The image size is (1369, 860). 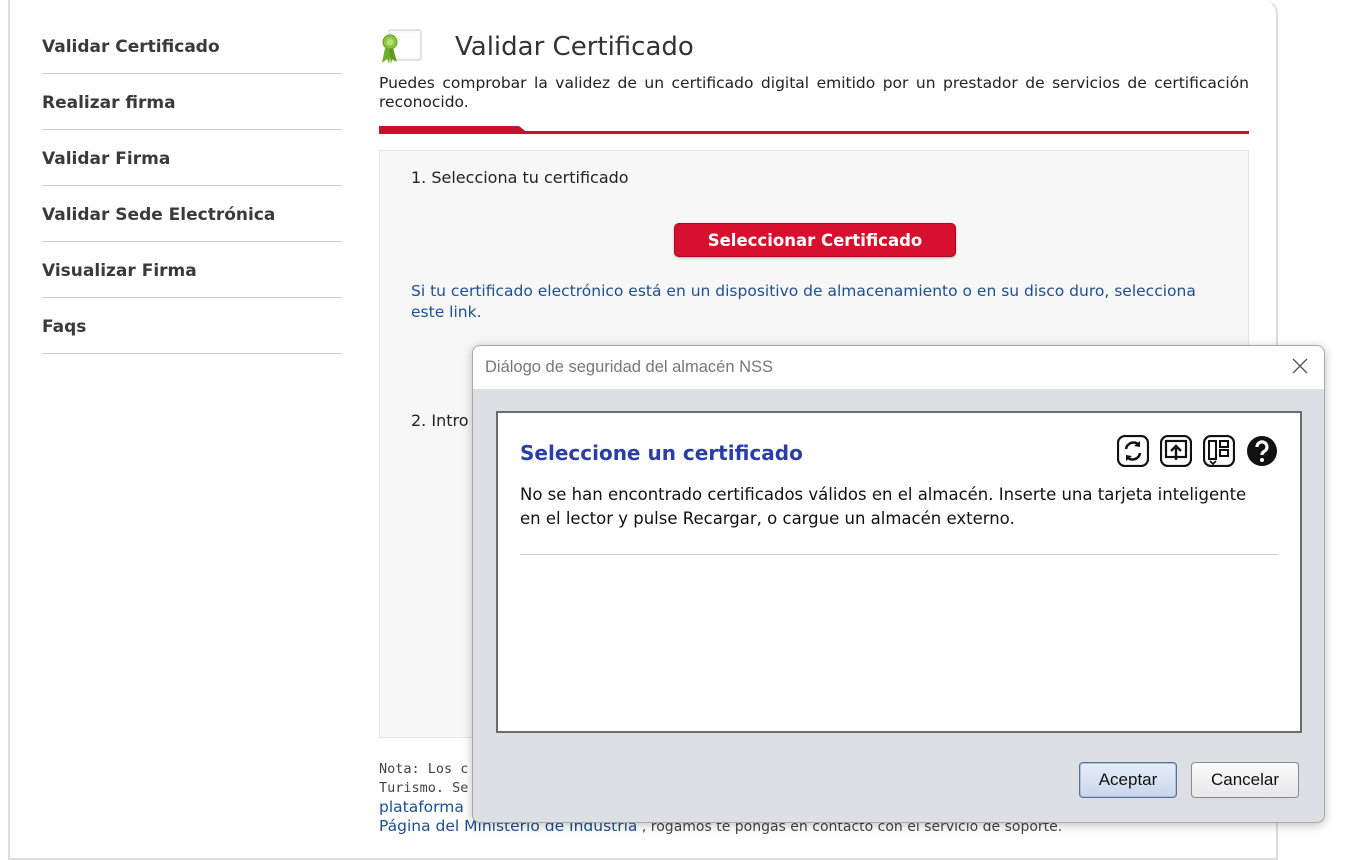 What do you see at coordinates (574, 47) in the screenshot?
I see `page-title: Validar Certificado` at bounding box center [574, 47].